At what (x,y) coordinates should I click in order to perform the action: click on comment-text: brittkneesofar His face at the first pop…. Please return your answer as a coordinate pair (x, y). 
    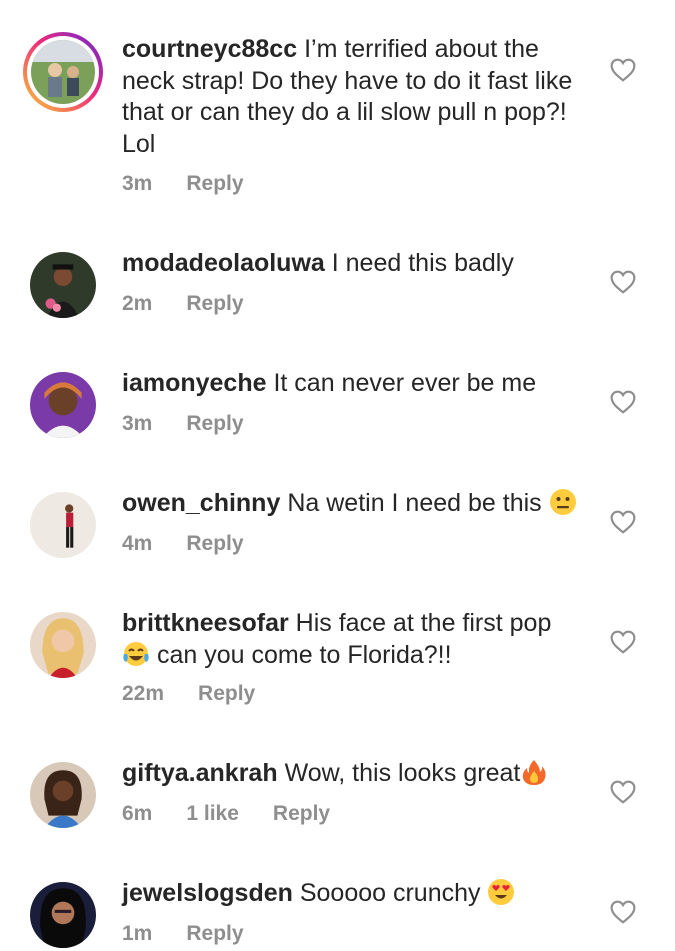
    Looking at the image, I should click on (352, 639).